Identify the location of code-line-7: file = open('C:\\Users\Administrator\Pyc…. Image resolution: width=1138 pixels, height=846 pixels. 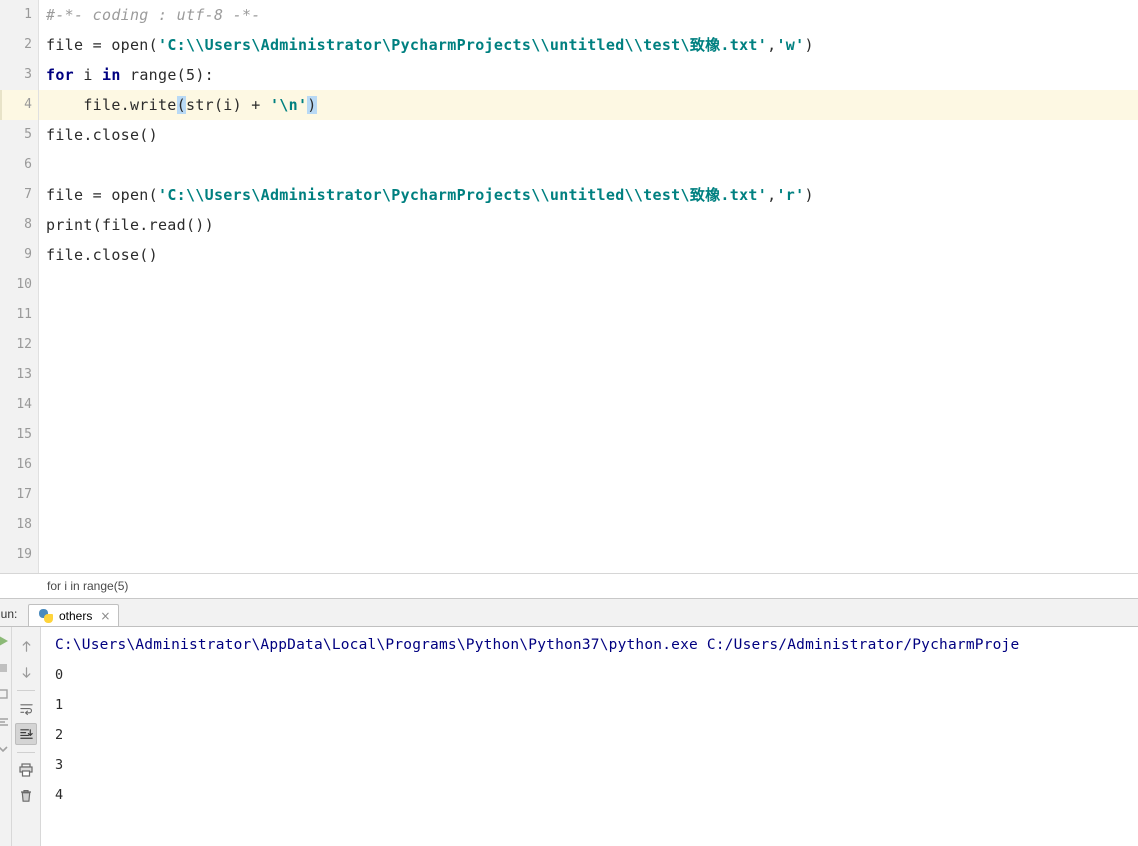
(592, 195).